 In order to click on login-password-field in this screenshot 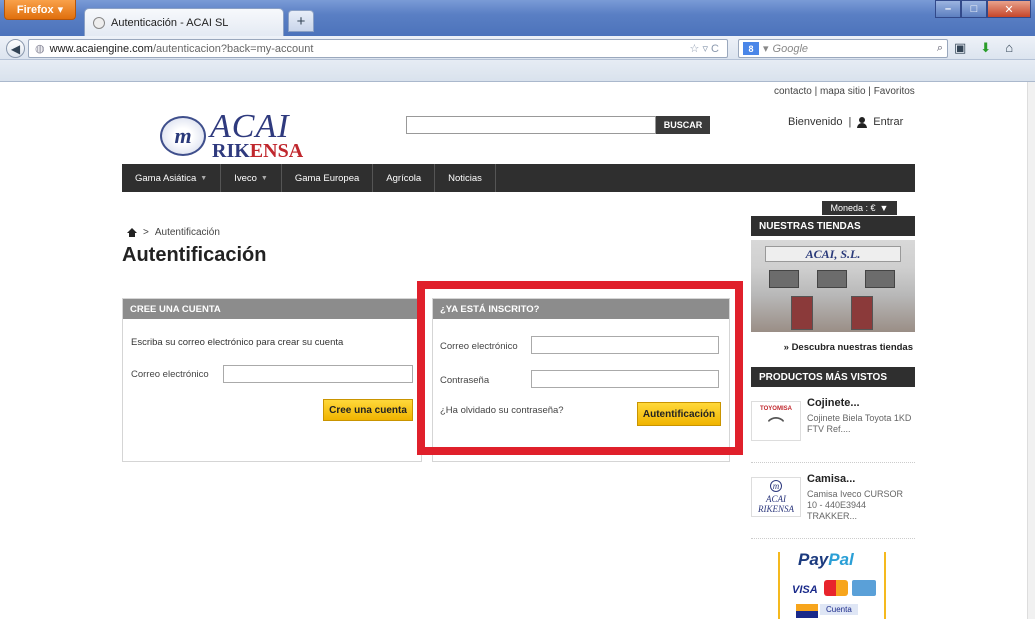, I will do `click(625, 379)`.